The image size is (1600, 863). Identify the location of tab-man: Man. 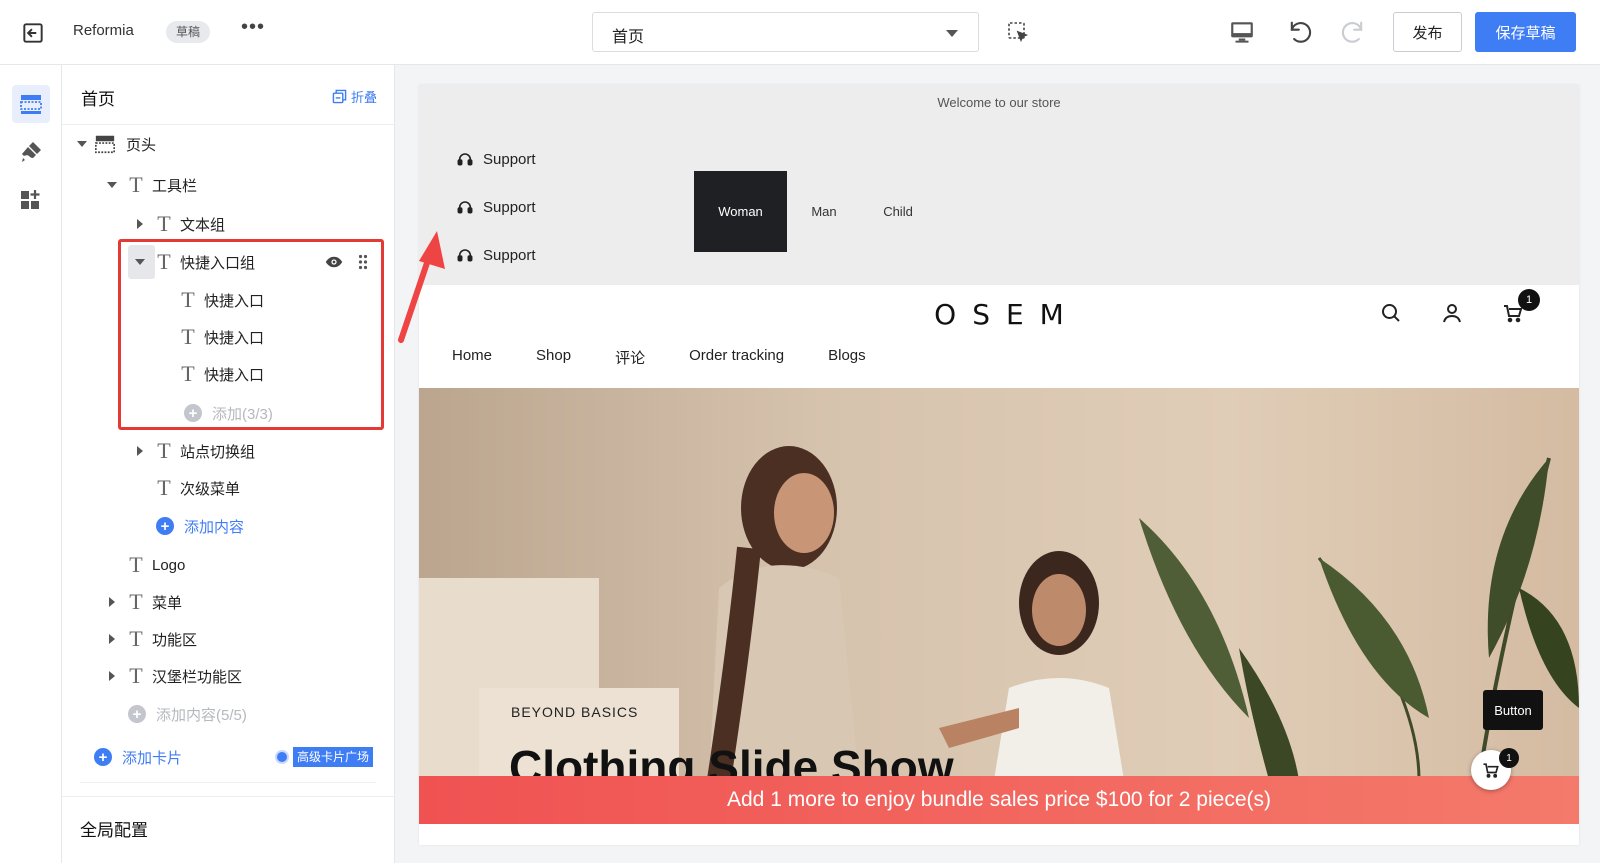
(824, 211).